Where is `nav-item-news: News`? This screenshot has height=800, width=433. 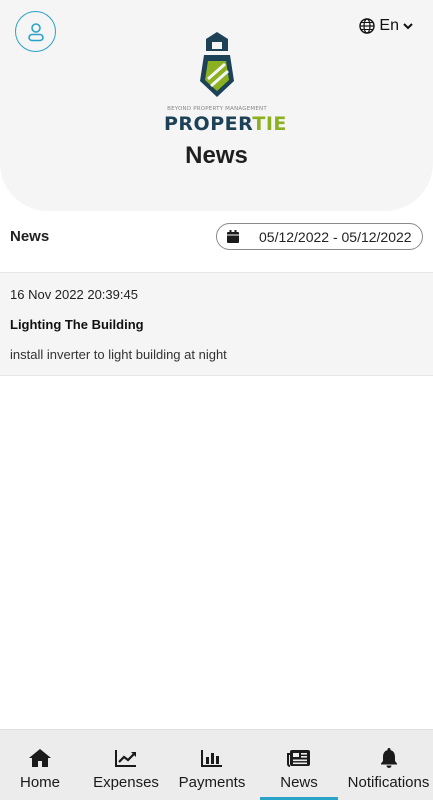
nav-item-news: News is located at coordinates (299, 765).